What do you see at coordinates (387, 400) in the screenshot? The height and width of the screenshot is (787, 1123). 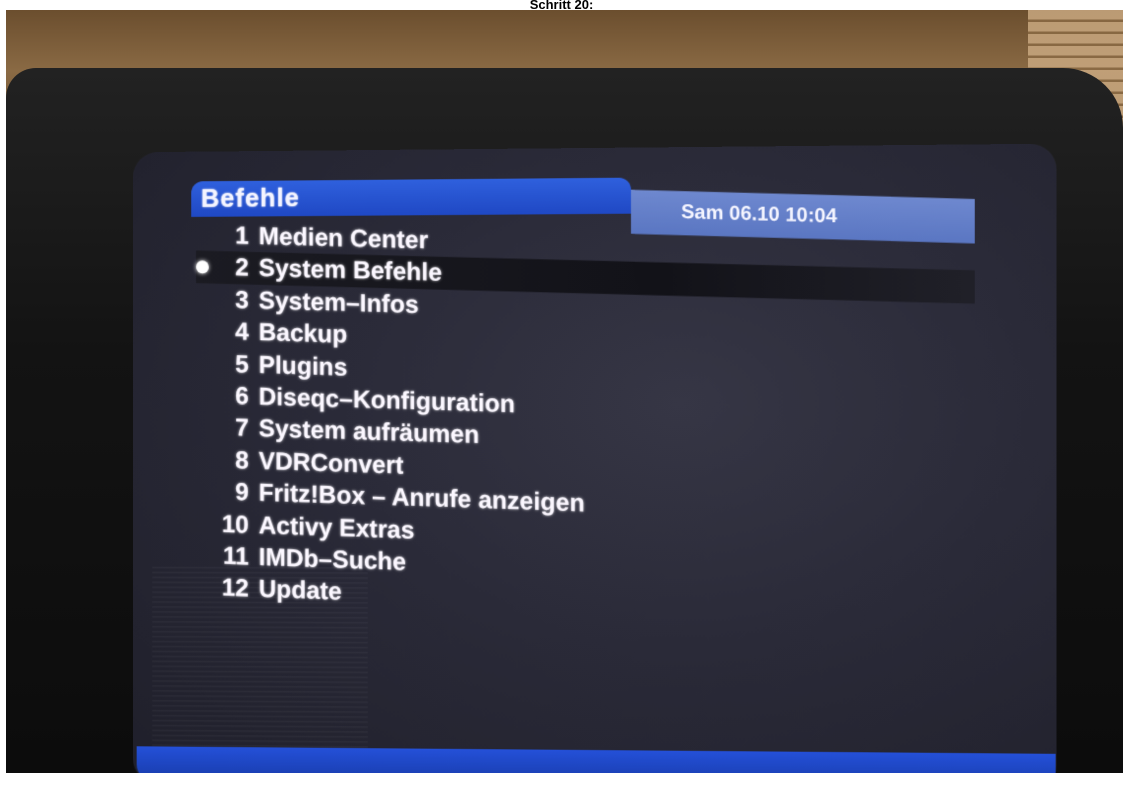 I see `menu-item-label: Diseqc–Konfiguration` at bounding box center [387, 400].